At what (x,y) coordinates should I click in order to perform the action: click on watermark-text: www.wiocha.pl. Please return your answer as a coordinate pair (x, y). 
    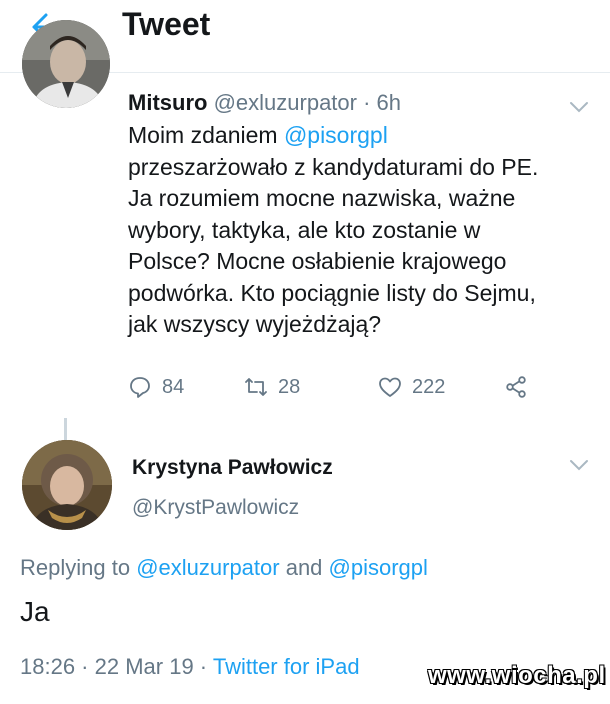
    Looking at the image, I should click on (517, 675).